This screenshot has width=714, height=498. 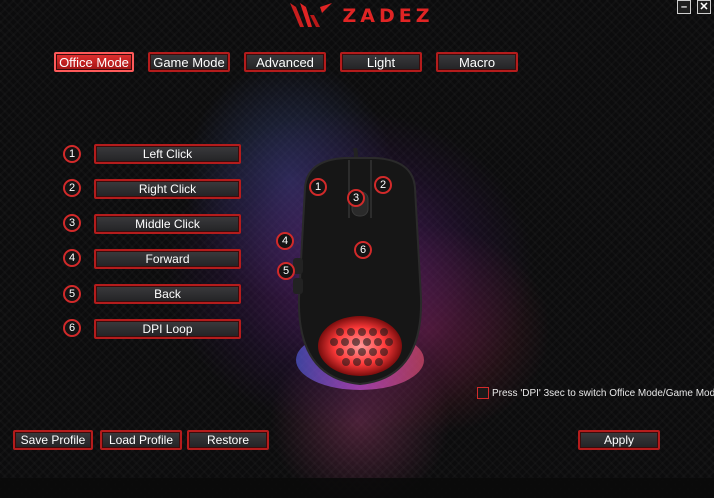 I want to click on mouse-marker-4: 4, so click(x=285, y=241).